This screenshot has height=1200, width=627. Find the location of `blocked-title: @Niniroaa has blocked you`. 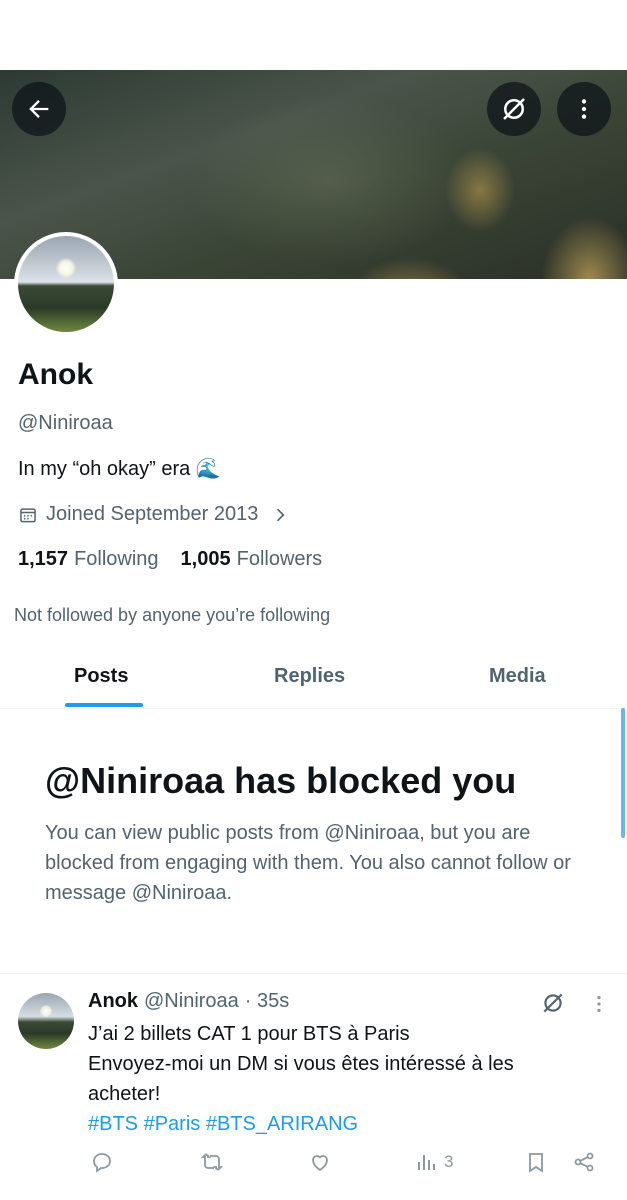

blocked-title: @Niniroaa has blocked you is located at coordinates (281, 780).